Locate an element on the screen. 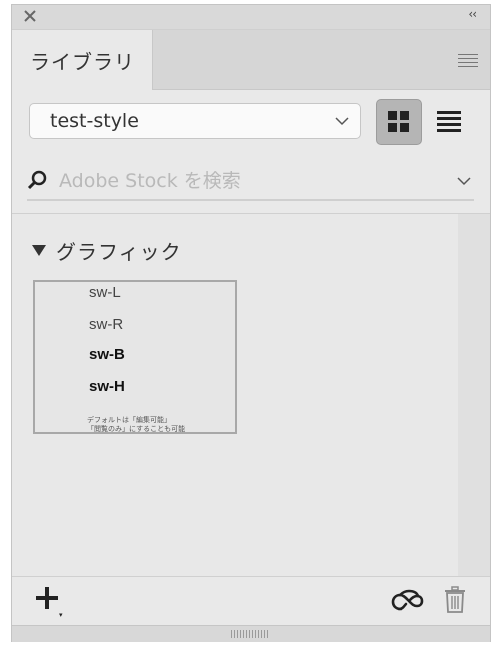  grid-view-icon is located at coordinates (398, 121).